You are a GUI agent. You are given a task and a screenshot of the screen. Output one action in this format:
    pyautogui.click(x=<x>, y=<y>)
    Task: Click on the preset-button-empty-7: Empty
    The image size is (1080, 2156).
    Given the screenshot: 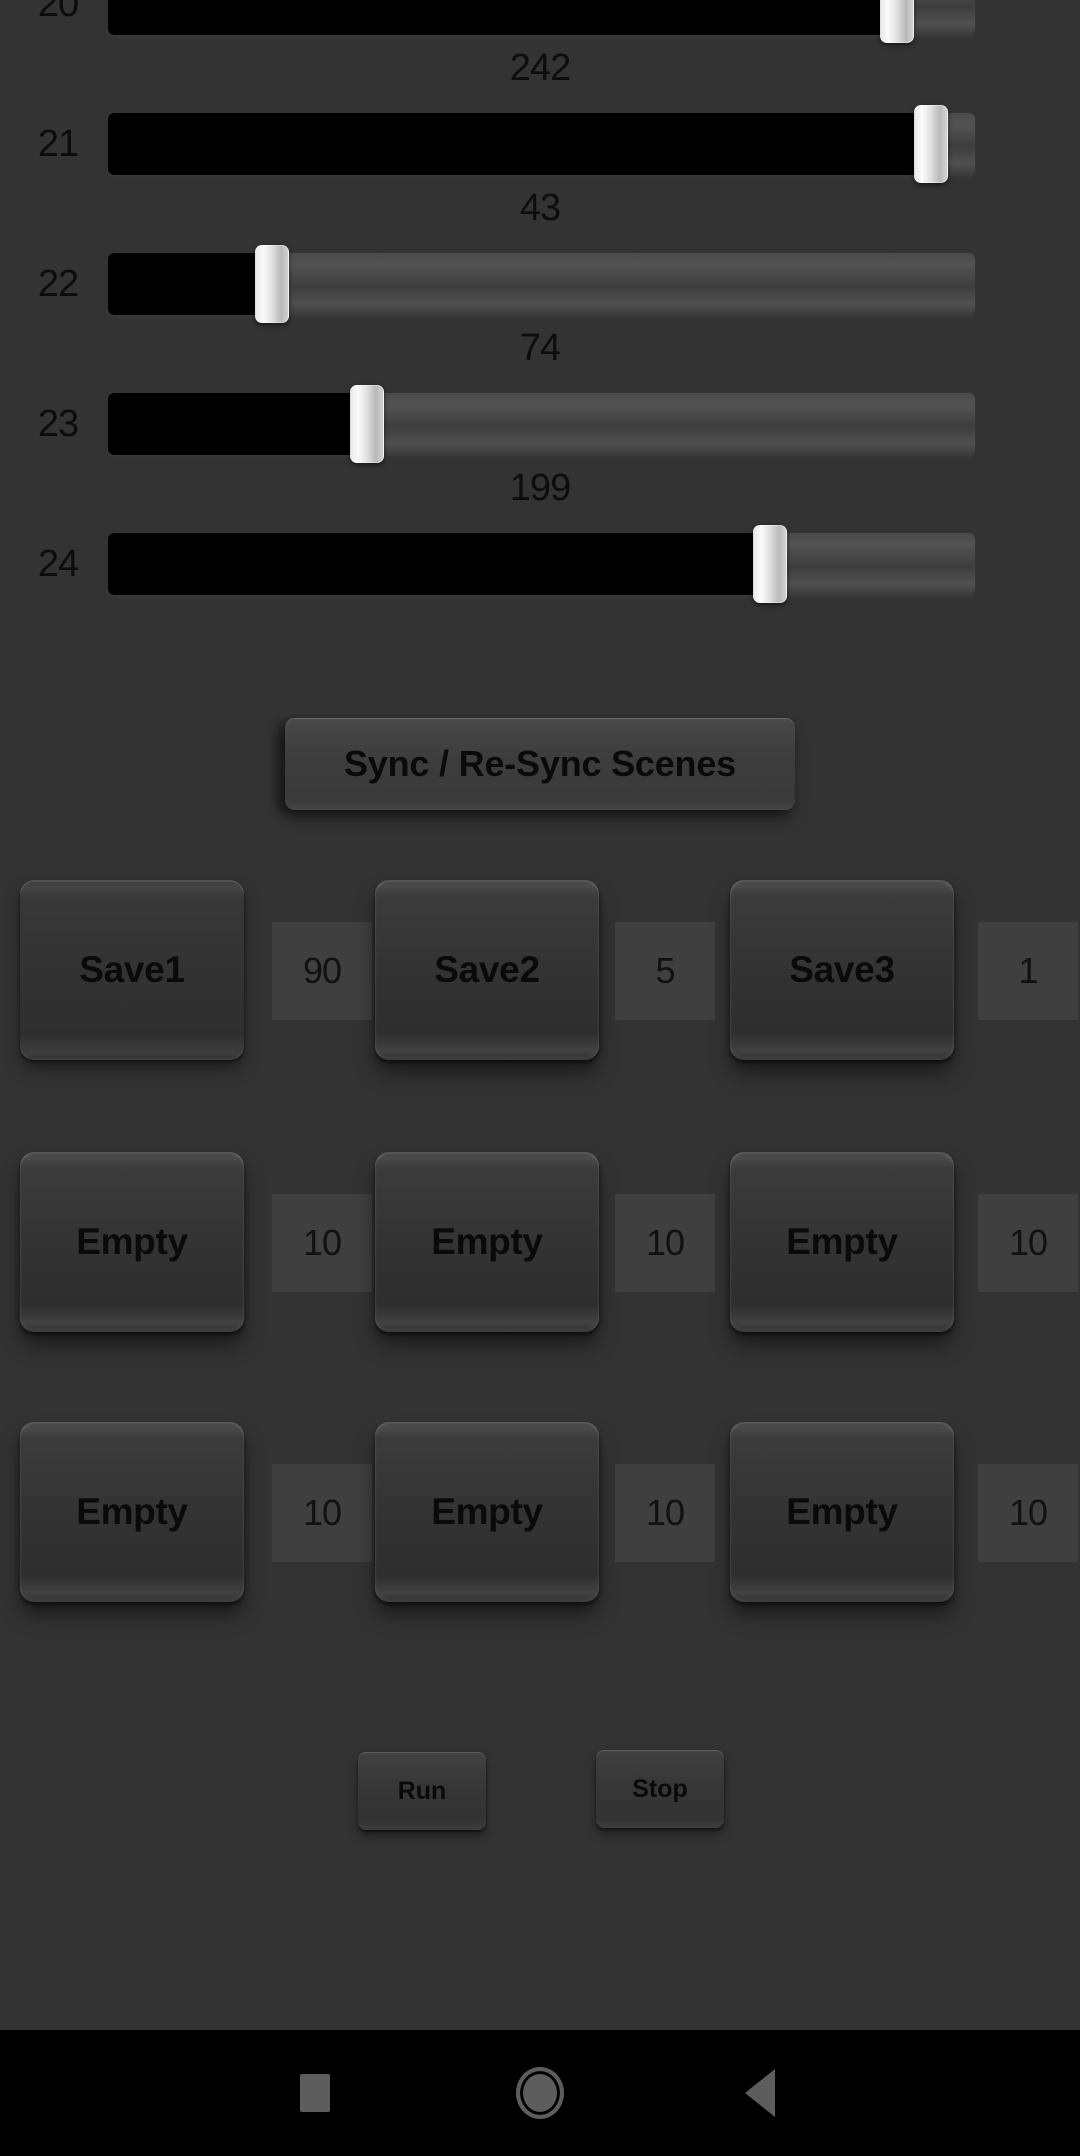 What is the action you would take?
    pyautogui.click(x=132, y=1512)
    